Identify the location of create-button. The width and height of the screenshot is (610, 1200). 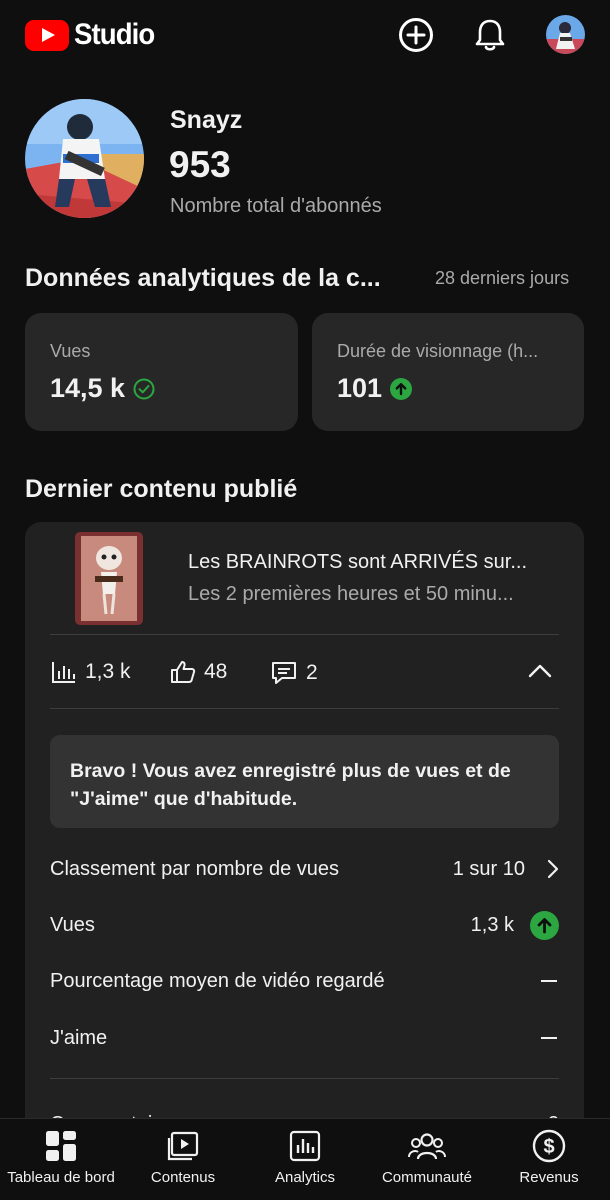
(416, 35).